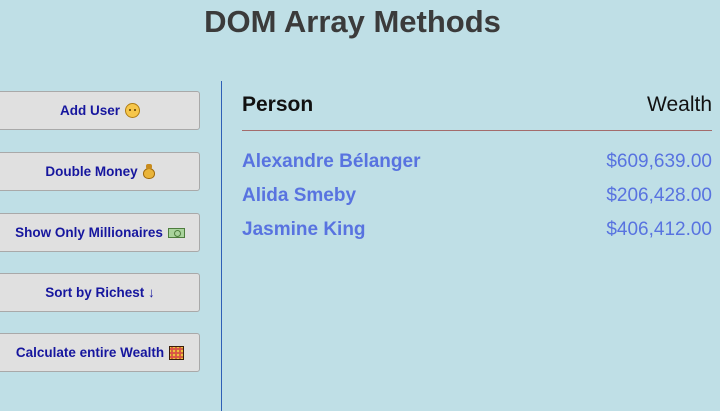  I want to click on double-money-label: Double Money, so click(91, 171).